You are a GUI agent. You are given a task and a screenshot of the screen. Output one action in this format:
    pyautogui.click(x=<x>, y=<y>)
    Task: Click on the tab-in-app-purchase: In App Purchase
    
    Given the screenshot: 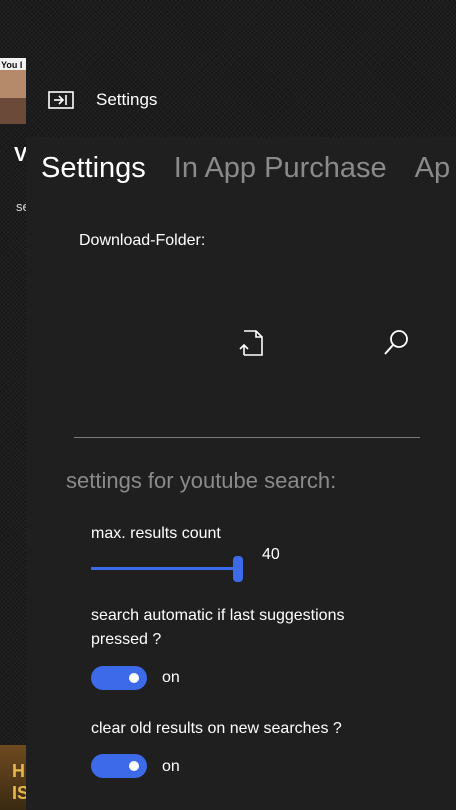 What is the action you would take?
    pyautogui.click(x=280, y=168)
    